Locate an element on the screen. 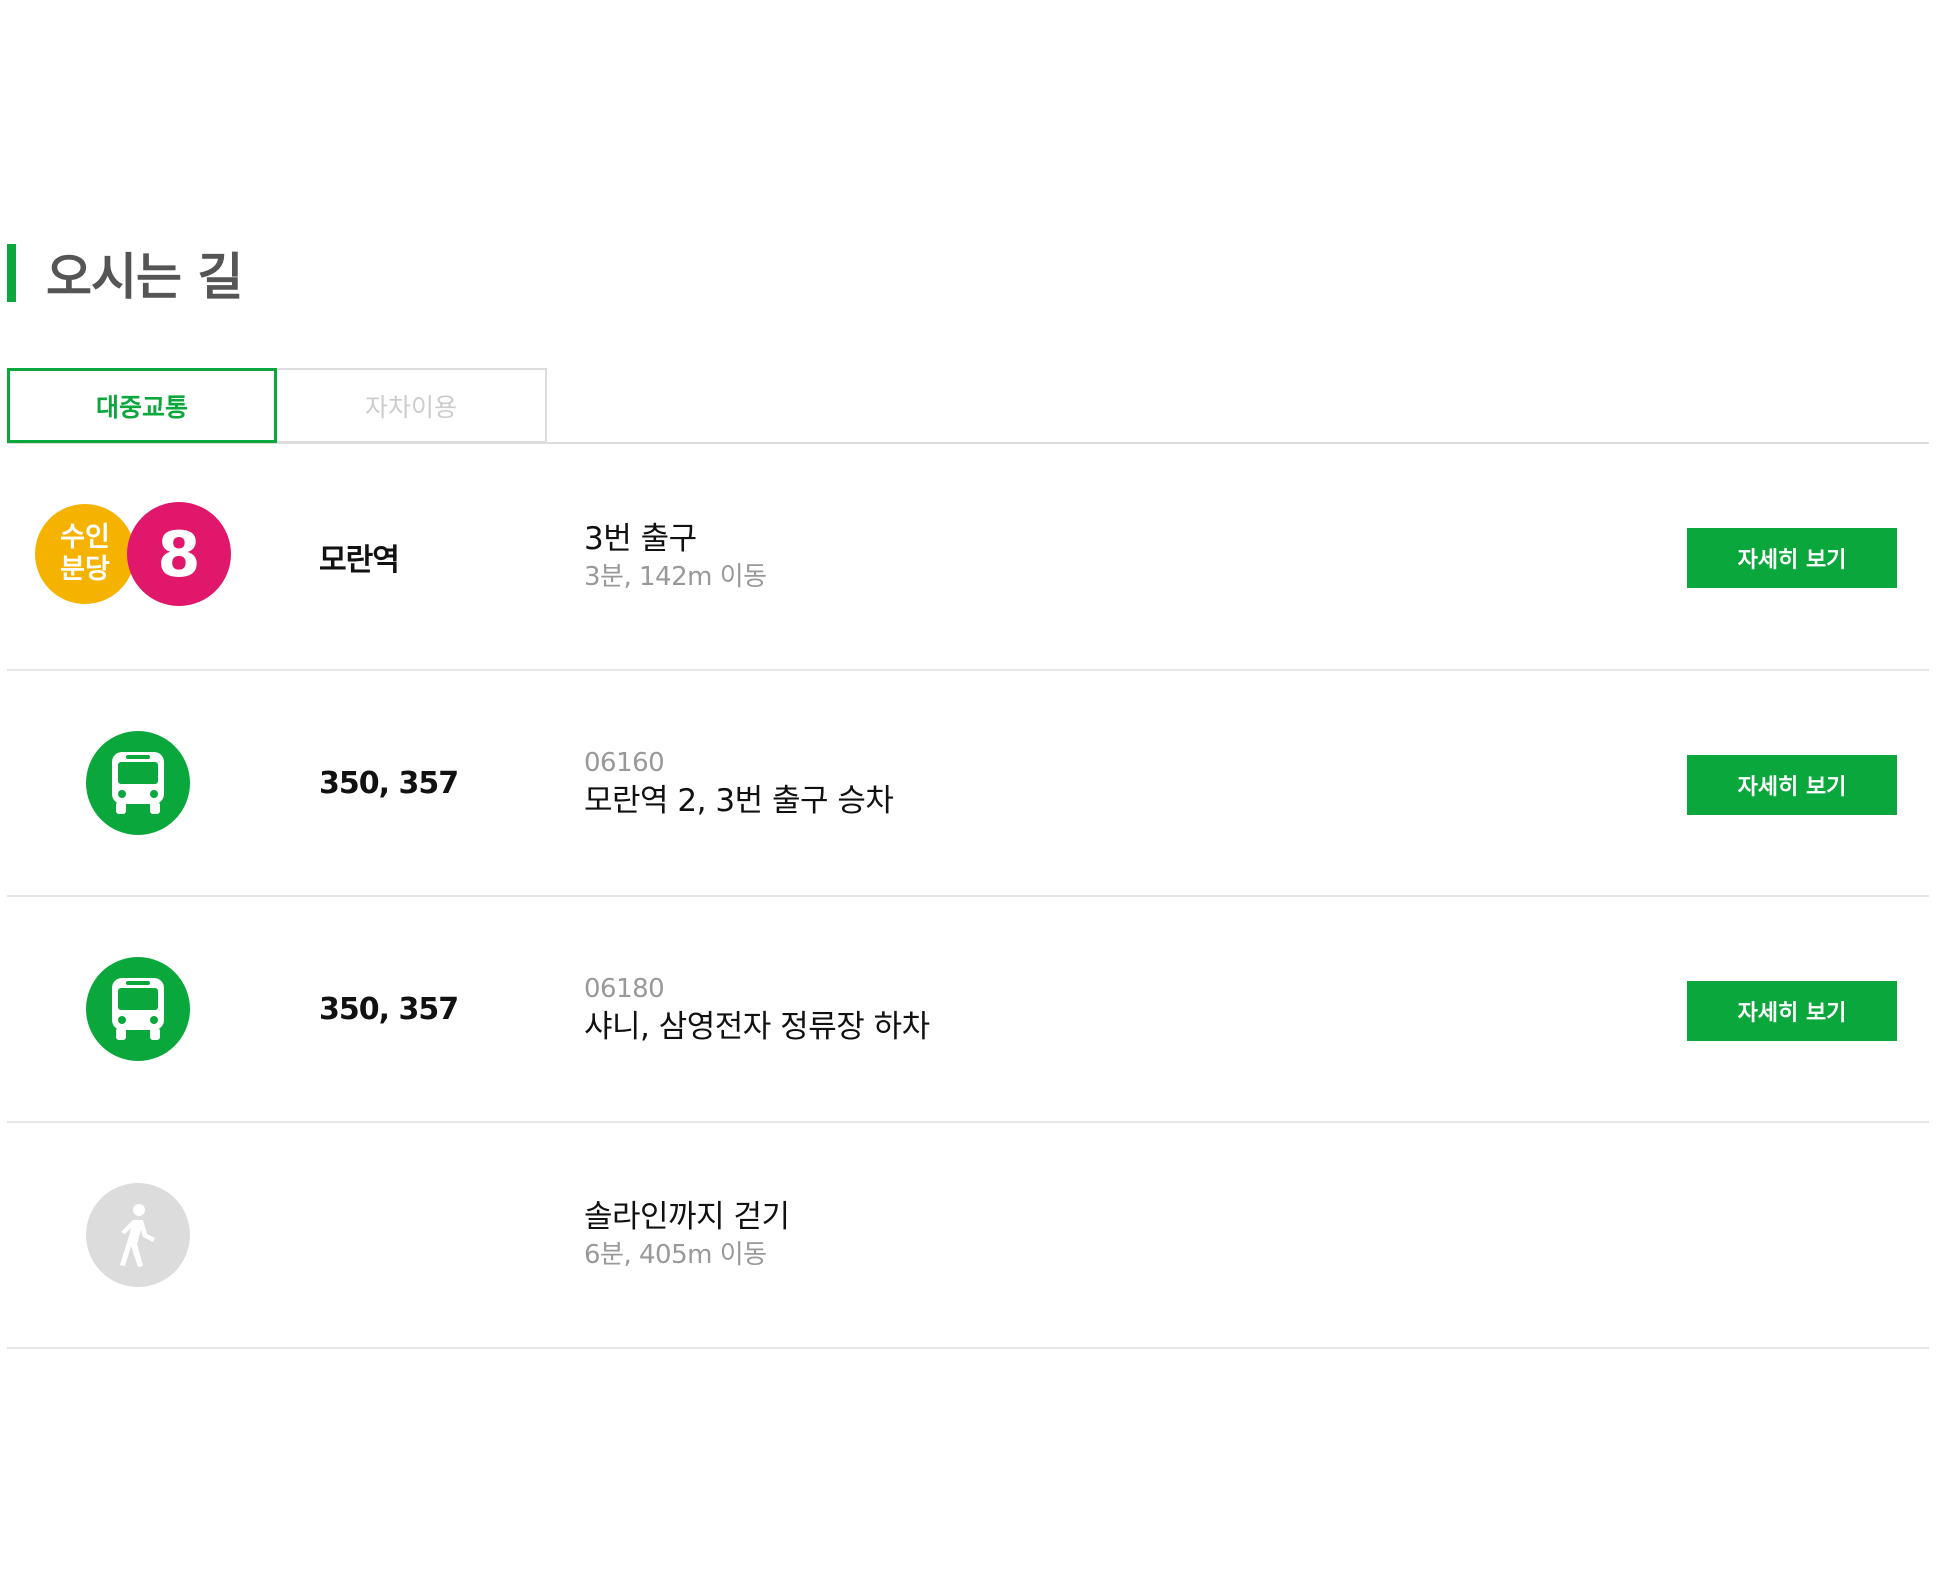 The width and height of the screenshot is (1936, 1579). route-row-bus: 350, 357 06160 모란역 2, 3번 출구 승차 자세히 보기 is located at coordinates (968, 784).